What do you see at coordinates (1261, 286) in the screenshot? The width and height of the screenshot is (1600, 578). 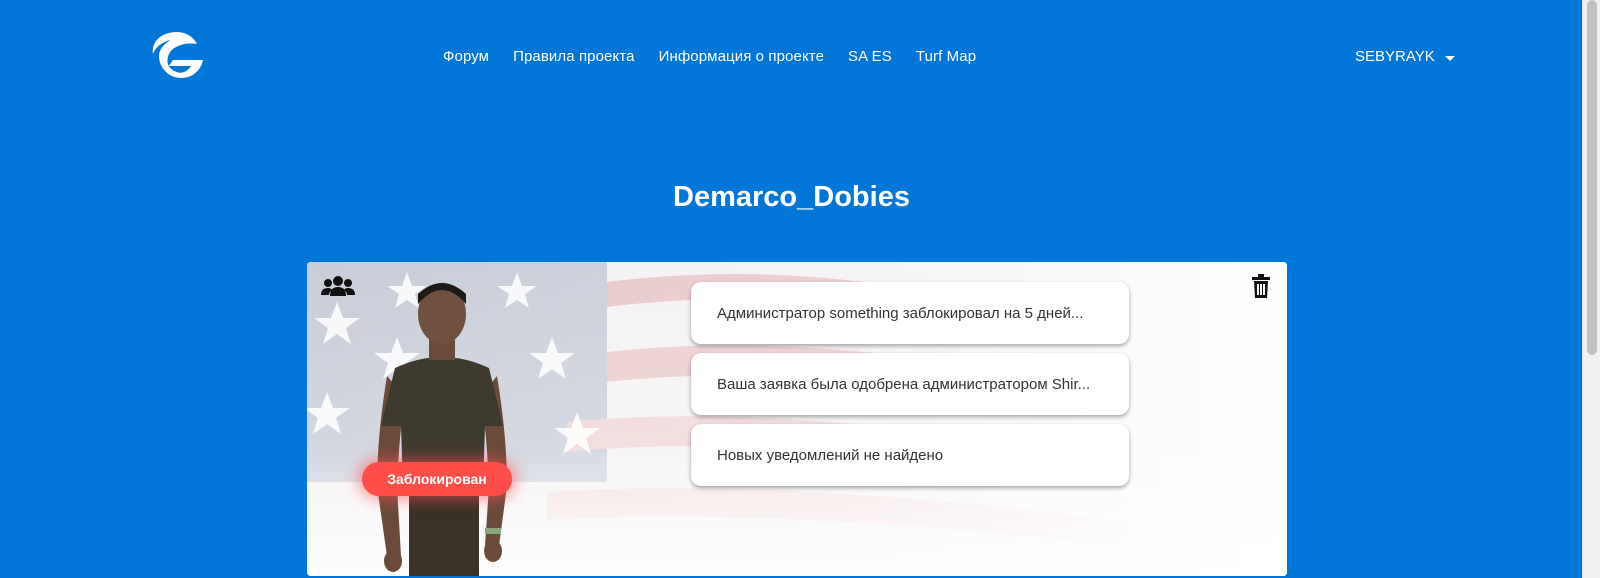 I see `trash-icon` at bounding box center [1261, 286].